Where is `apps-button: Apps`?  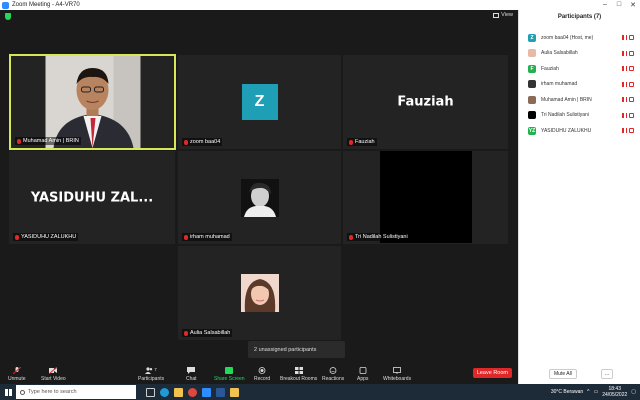
apps-button: Apps is located at coordinates (362, 372).